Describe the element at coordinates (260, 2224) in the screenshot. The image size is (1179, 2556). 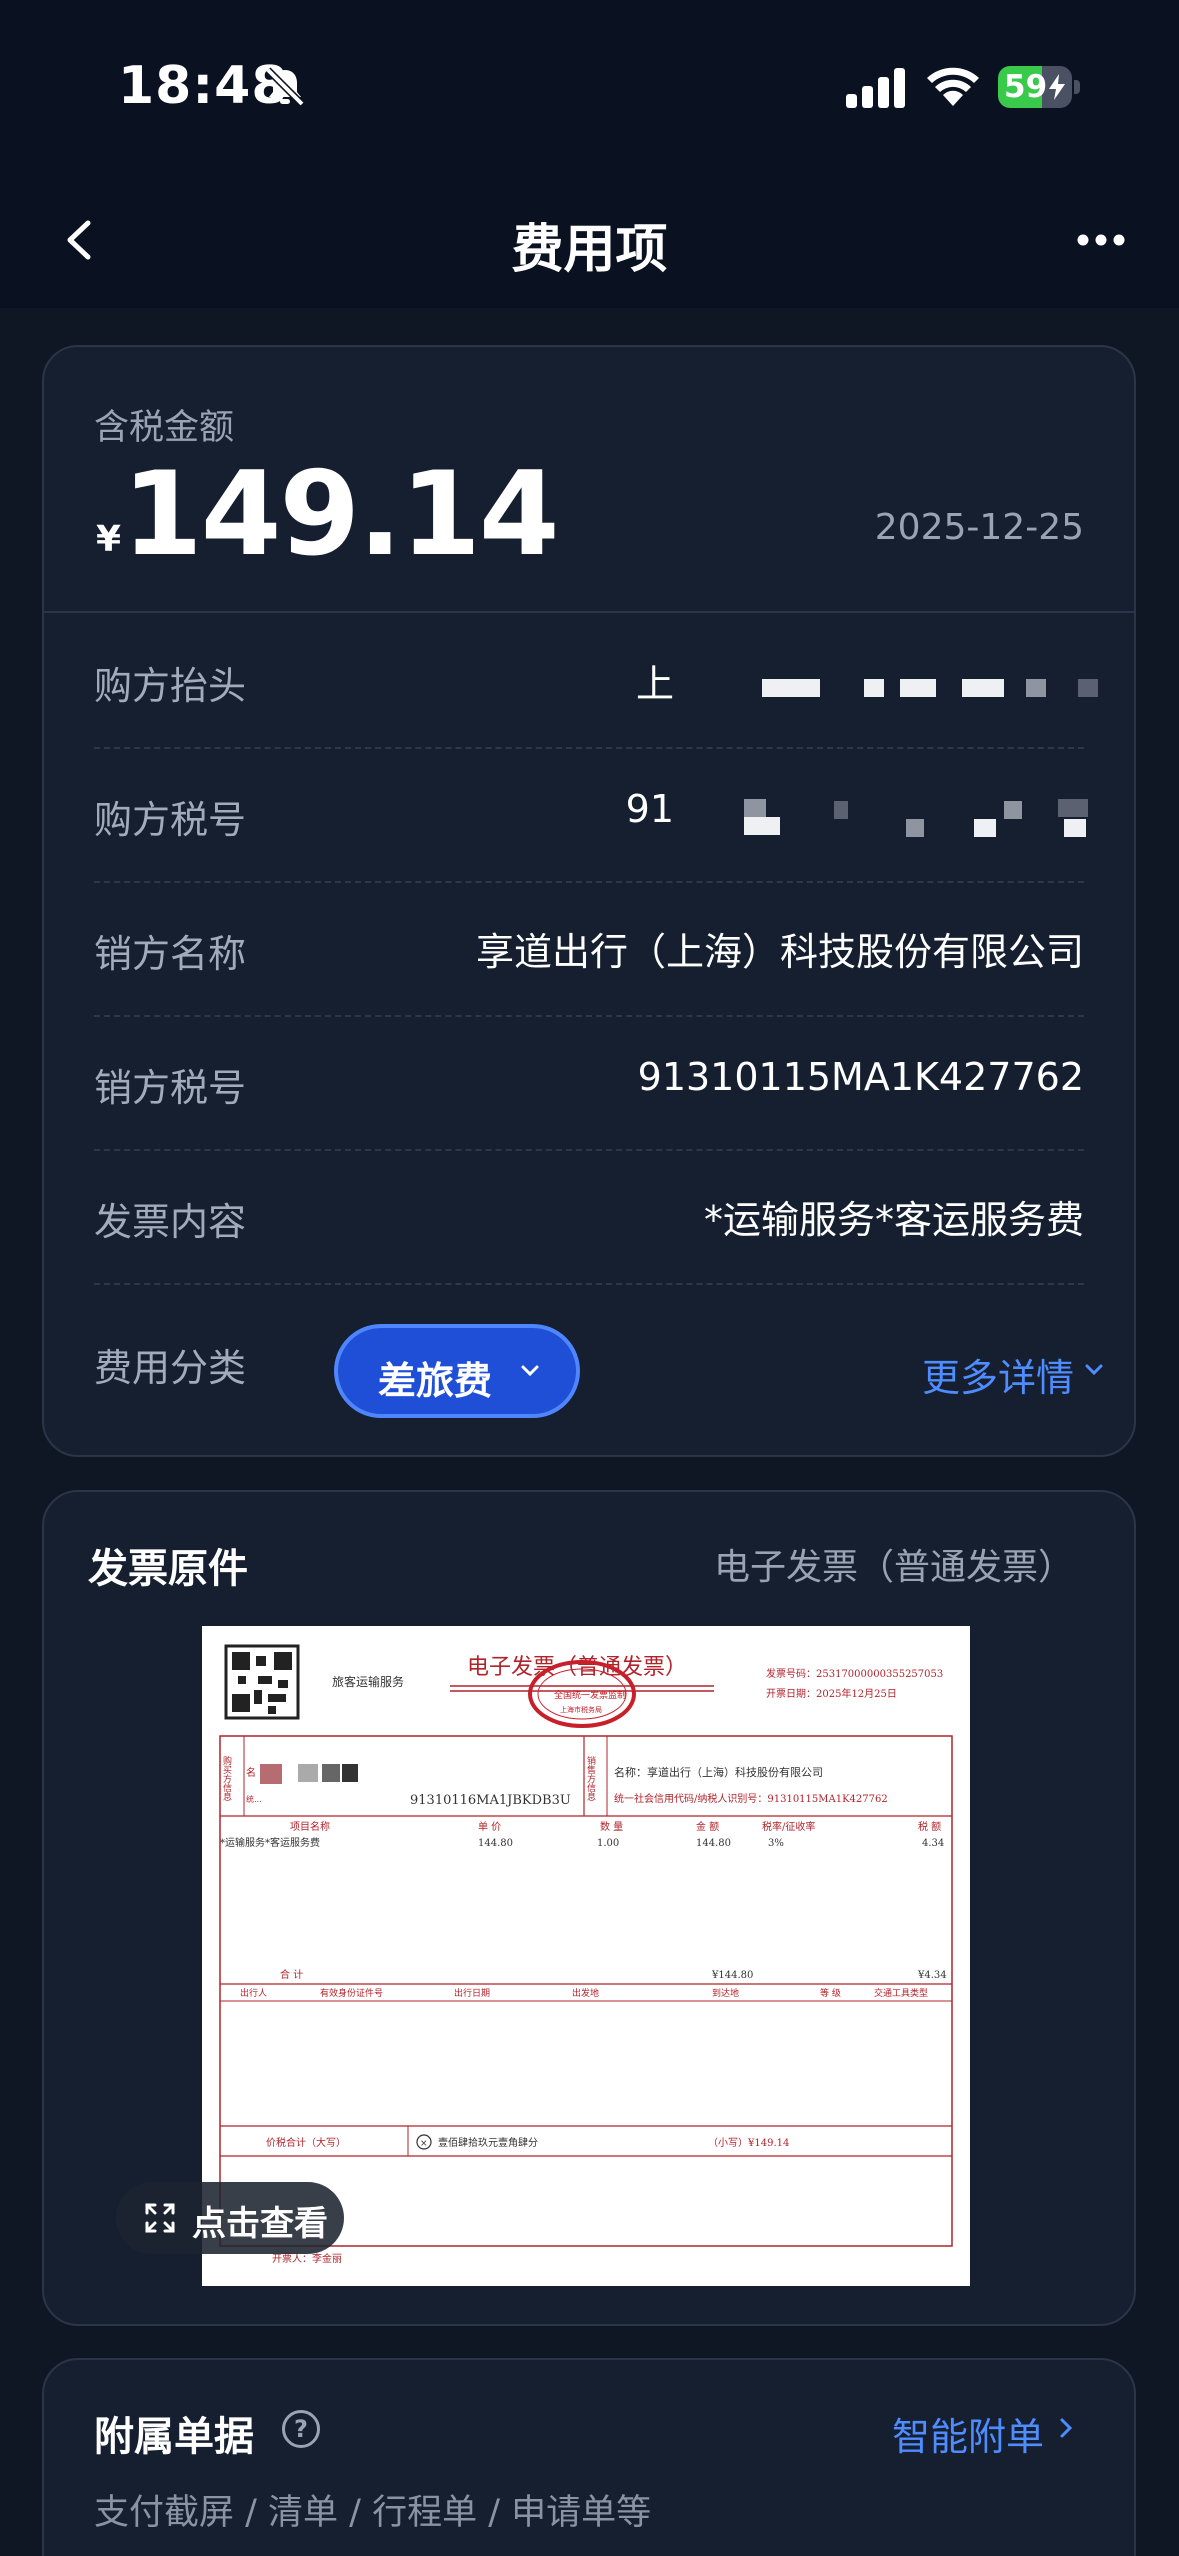
I see `click-to-view-label: 点击查看` at that location.